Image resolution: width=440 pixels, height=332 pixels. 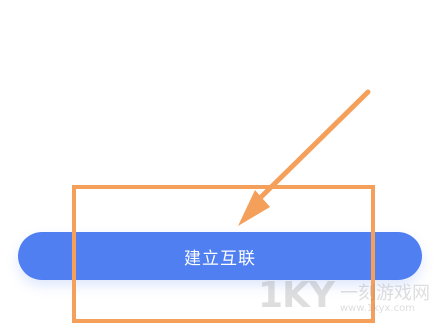 I want to click on watermark-text-block: 一刻游戏网 www.1kyx.com, so click(x=385, y=298).